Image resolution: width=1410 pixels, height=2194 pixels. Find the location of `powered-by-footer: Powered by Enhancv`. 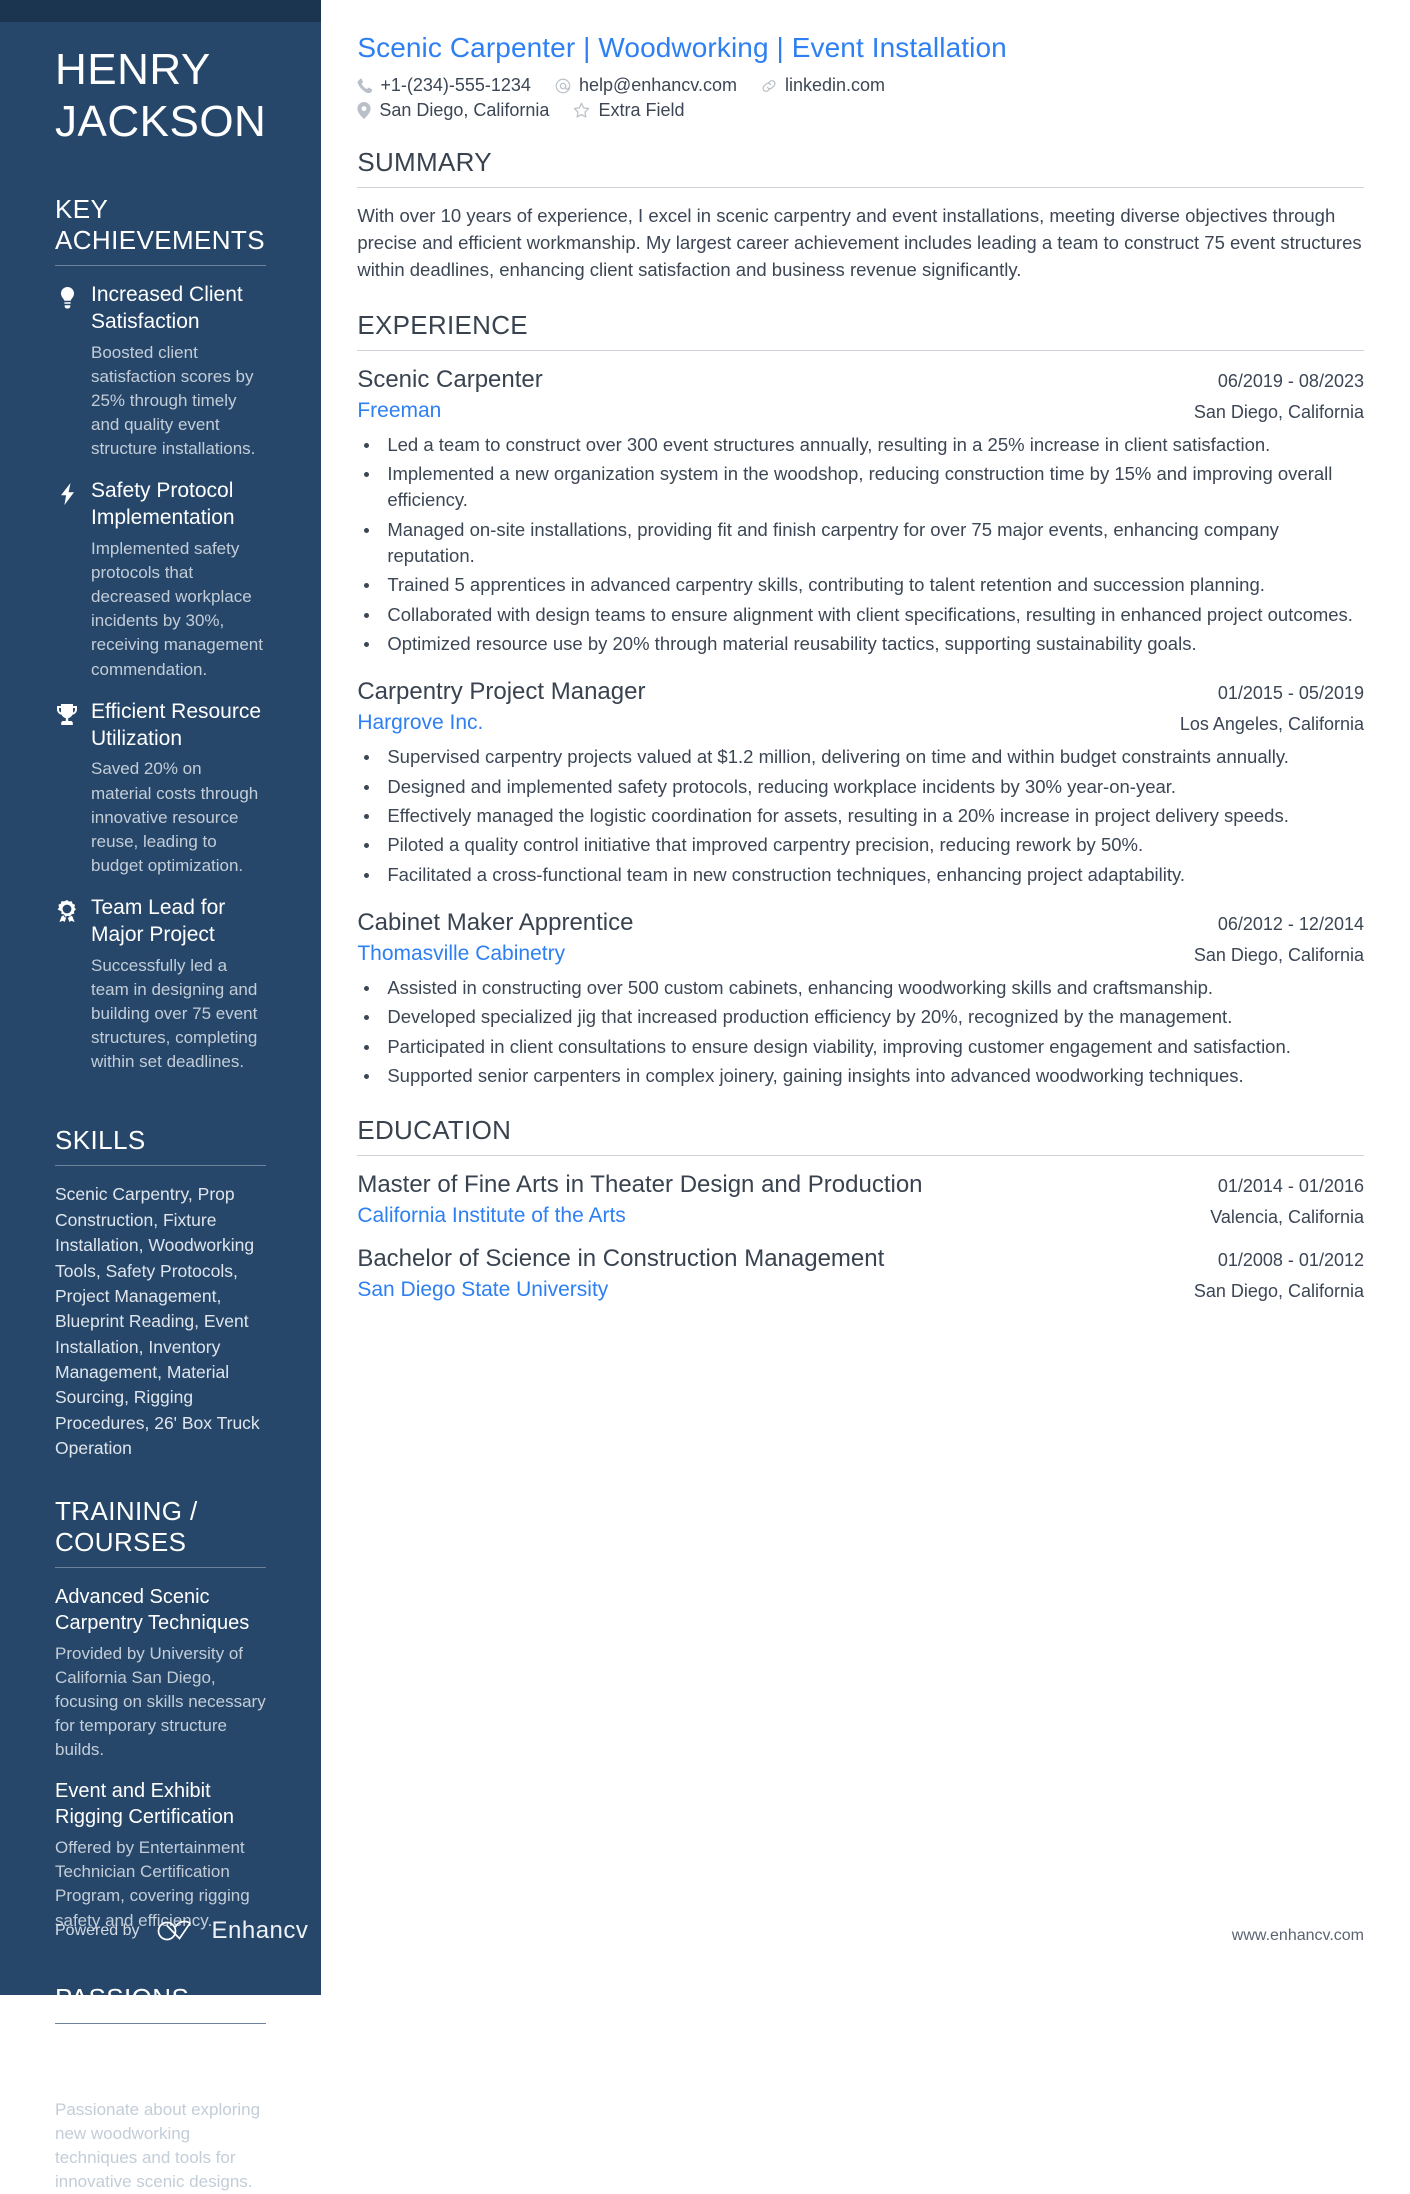

powered-by-footer: Powered by Enhancv is located at coordinates (181, 1931).